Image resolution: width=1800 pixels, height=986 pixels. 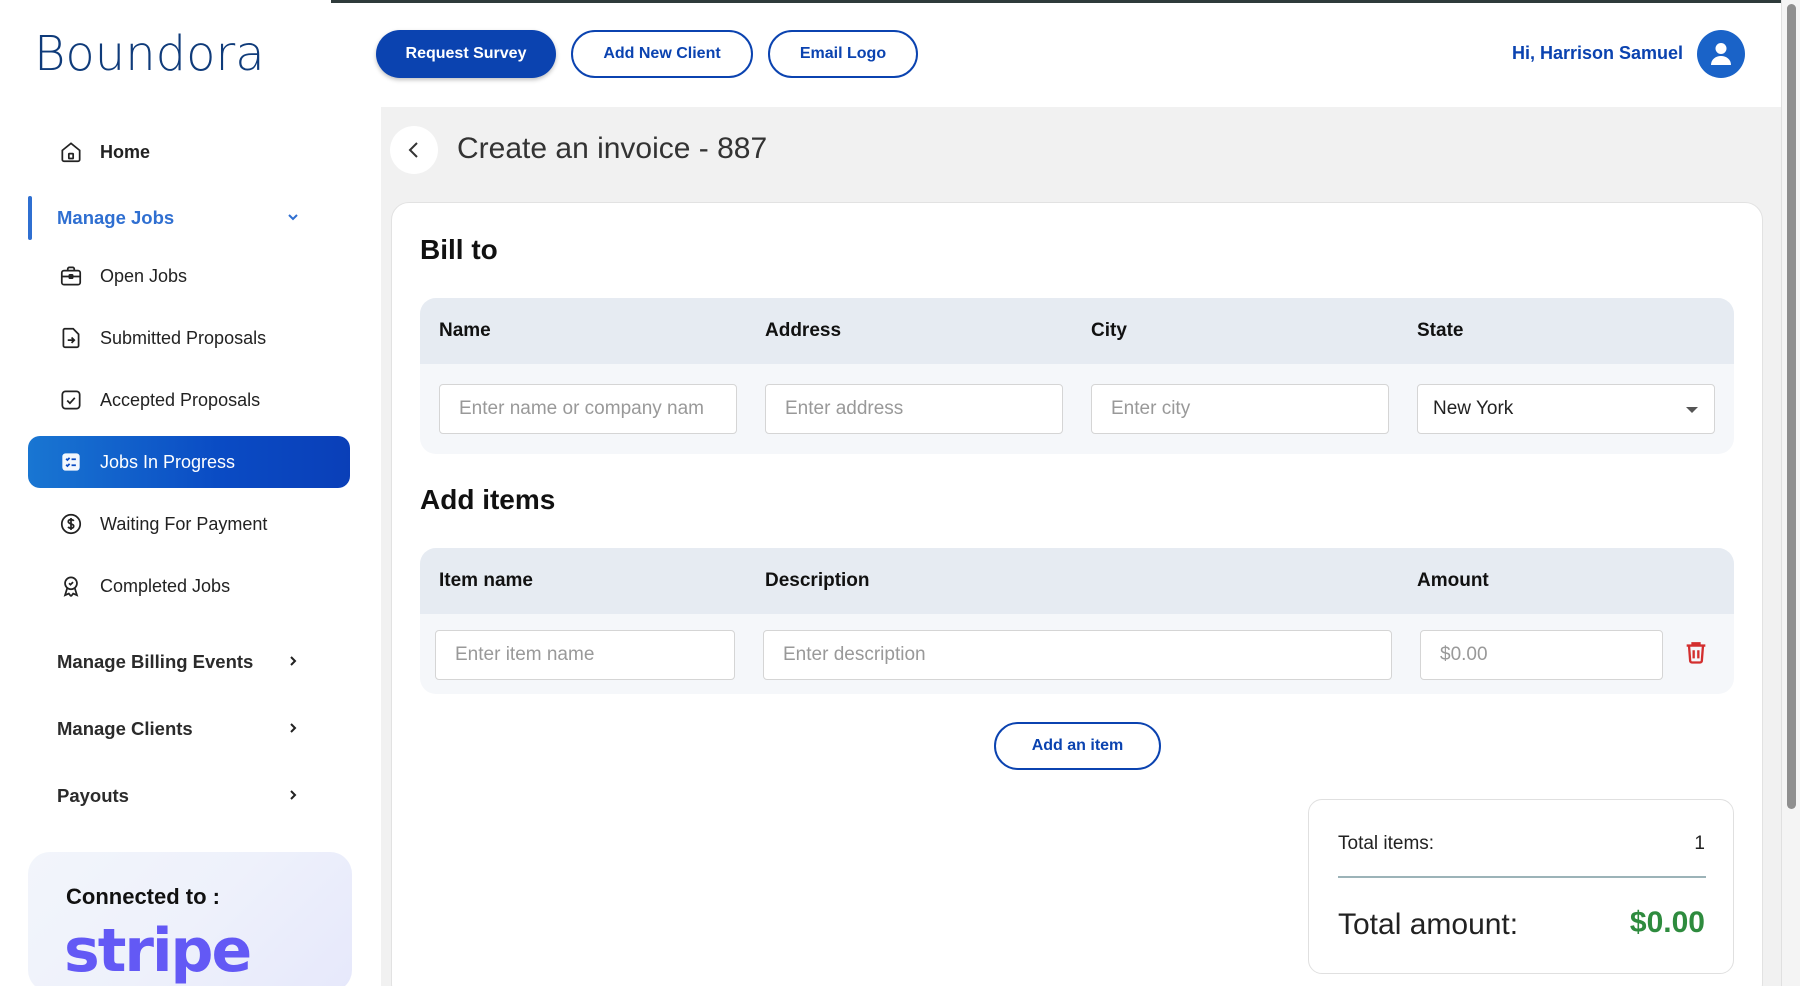 I want to click on sidebar-group-label: Manage Jobs, so click(x=116, y=217).